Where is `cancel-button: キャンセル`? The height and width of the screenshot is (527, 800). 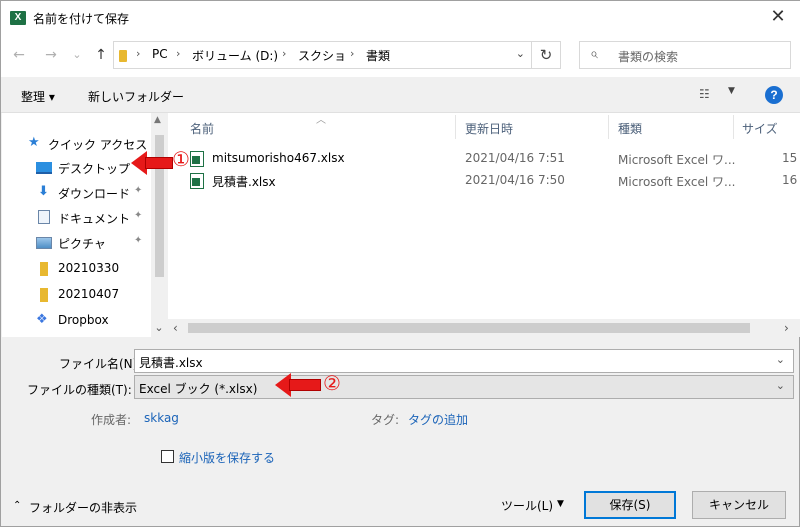
cancel-button: キャンセル is located at coordinates (739, 505).